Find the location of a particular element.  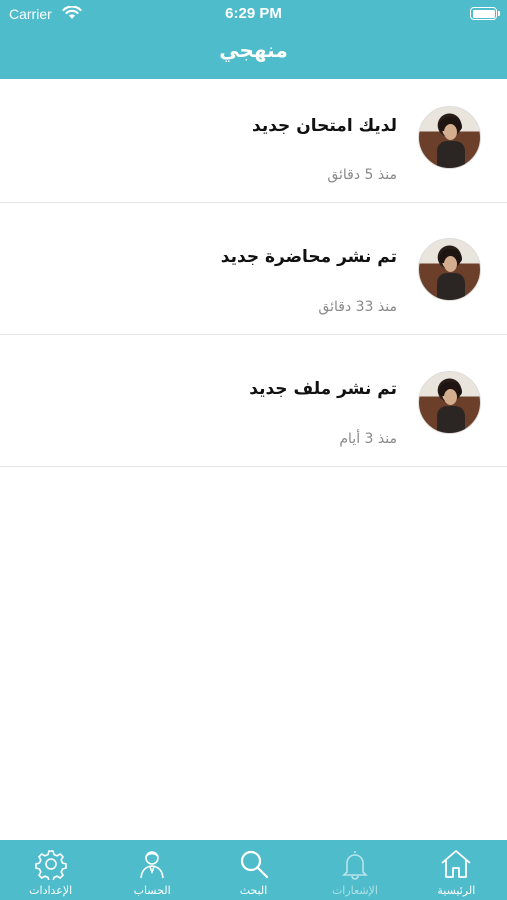

tab-label: البحث is located at coordinates (253, 890).